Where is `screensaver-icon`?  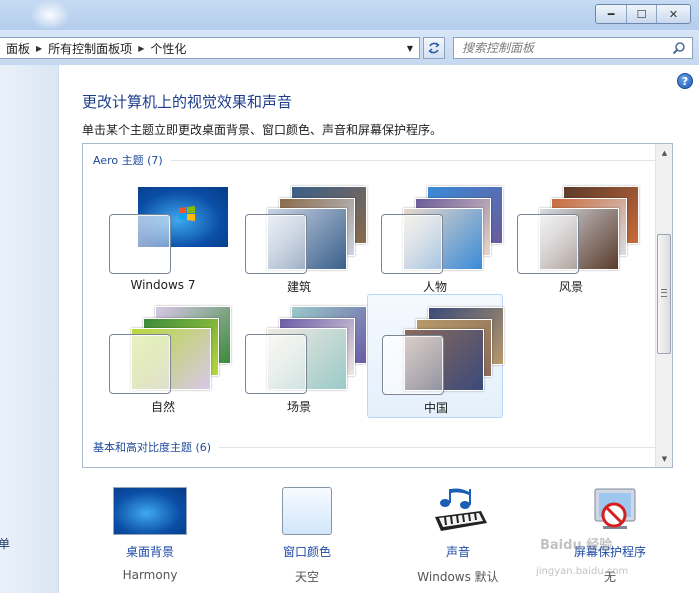 screensaver-icon is located at coordinates (610, 512).